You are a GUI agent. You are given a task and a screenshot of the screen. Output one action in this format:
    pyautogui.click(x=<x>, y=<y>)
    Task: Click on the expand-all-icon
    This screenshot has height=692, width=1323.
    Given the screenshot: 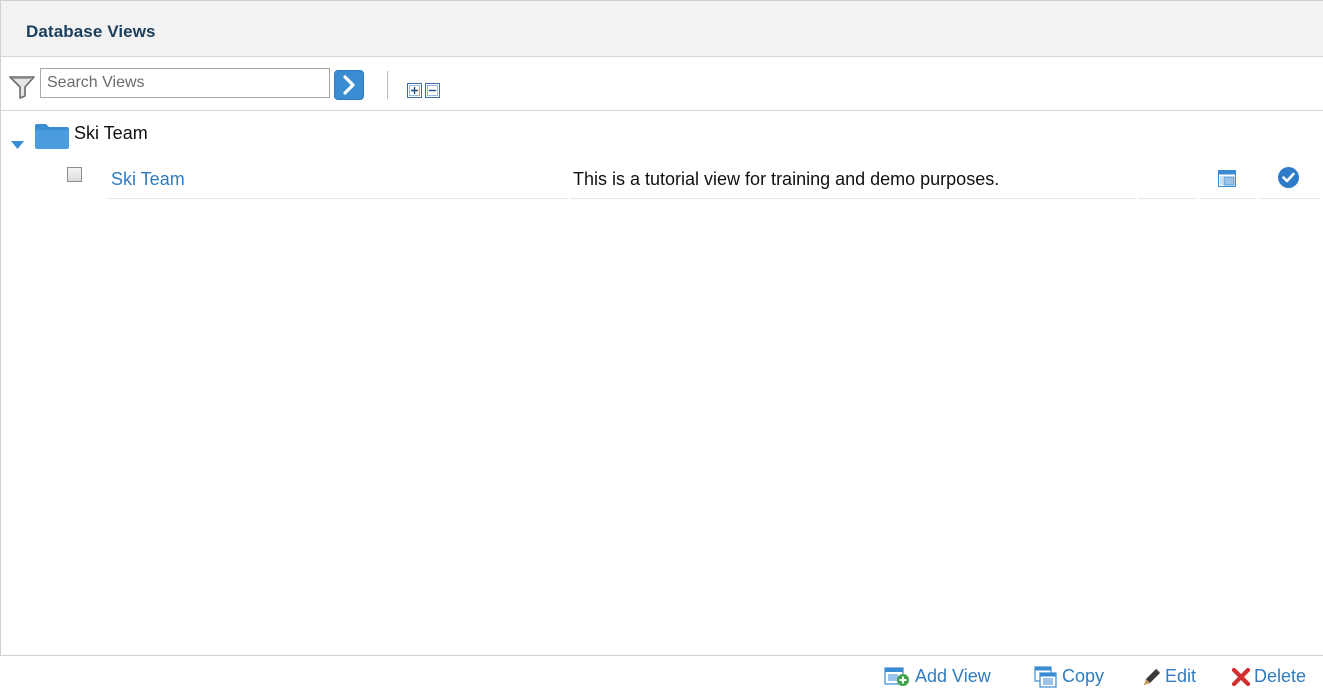 What is the action you would take?
    pyautogui.click(x=414, y=90)
    